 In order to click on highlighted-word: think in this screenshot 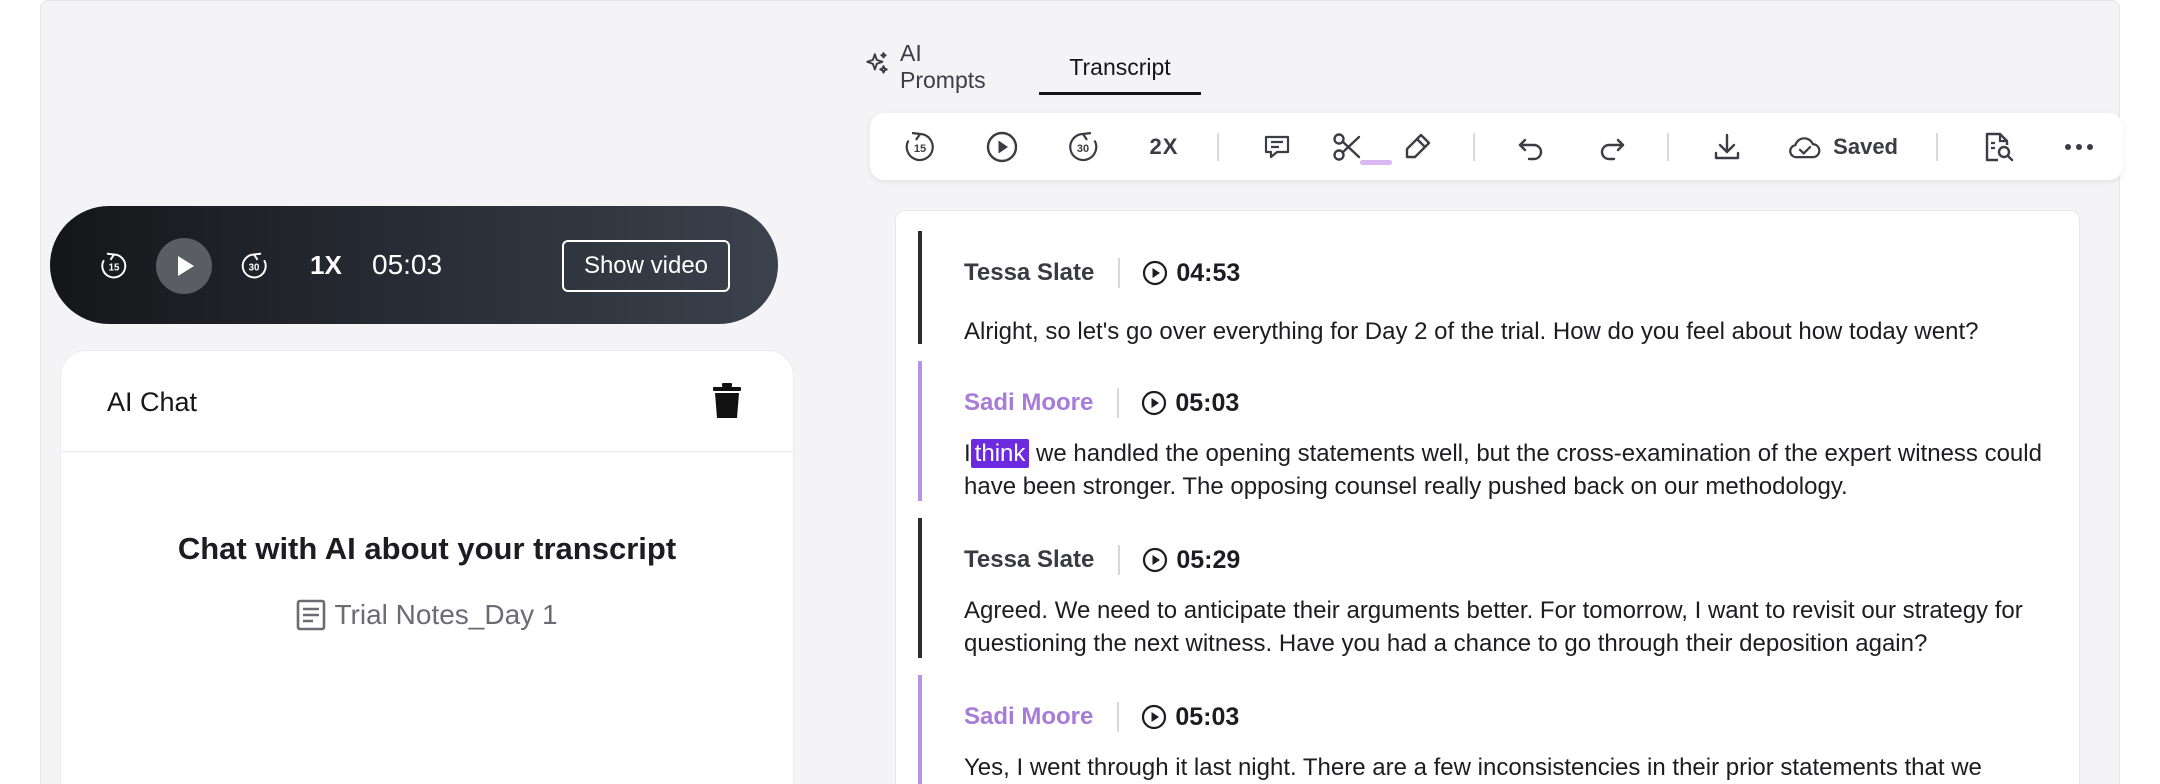, I will do `click(1000, 453)`.